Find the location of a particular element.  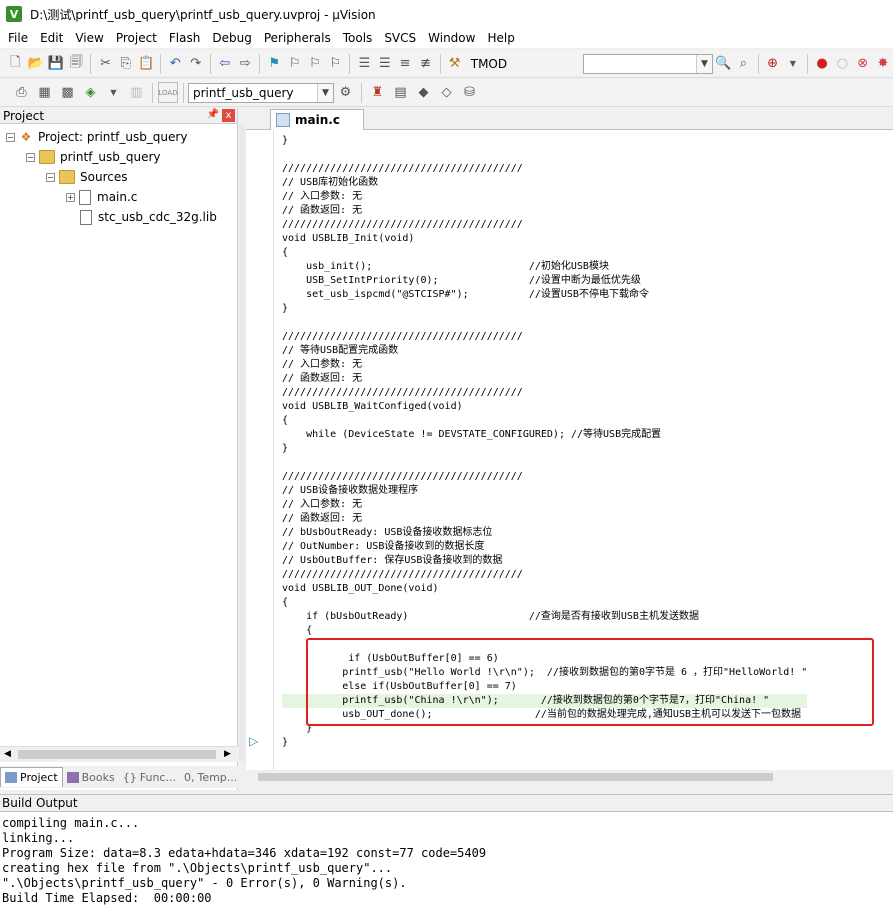

next-bookmark-icon: ⚐ is located at coordinates (315, 63).